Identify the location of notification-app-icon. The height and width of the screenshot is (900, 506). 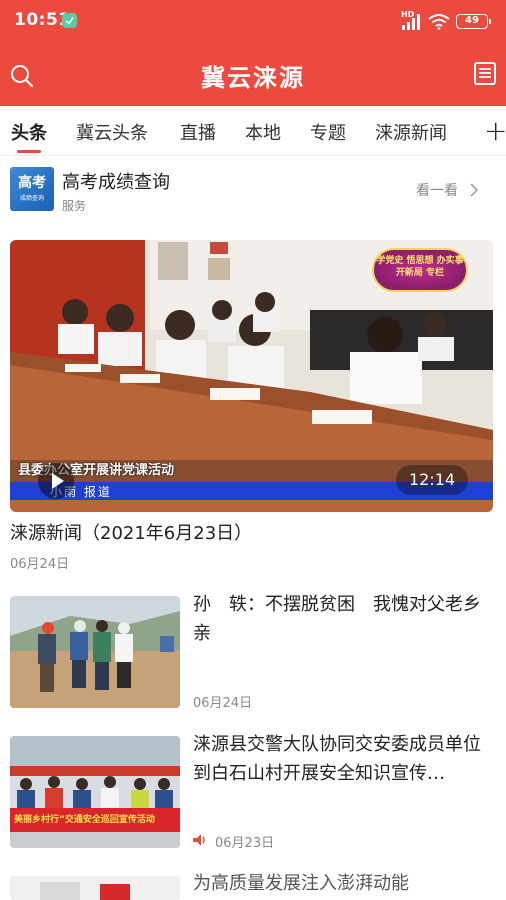
(69, 20).